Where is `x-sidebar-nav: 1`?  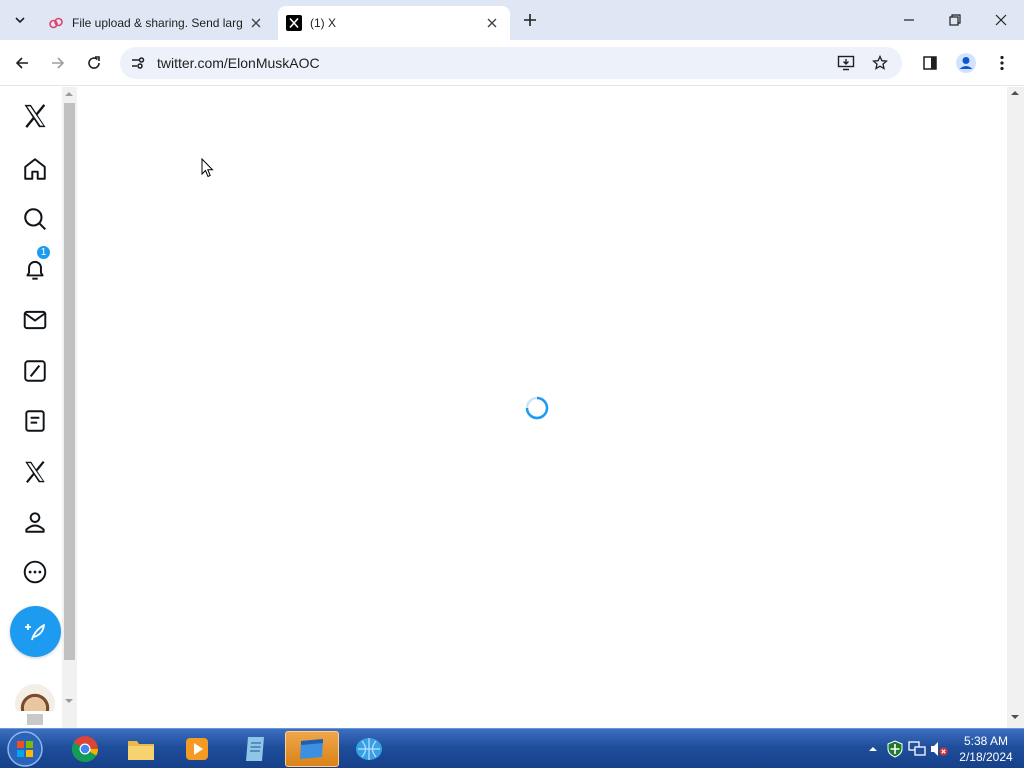 x-sidebar-nav: 1 is located at coordinates (31, 407).